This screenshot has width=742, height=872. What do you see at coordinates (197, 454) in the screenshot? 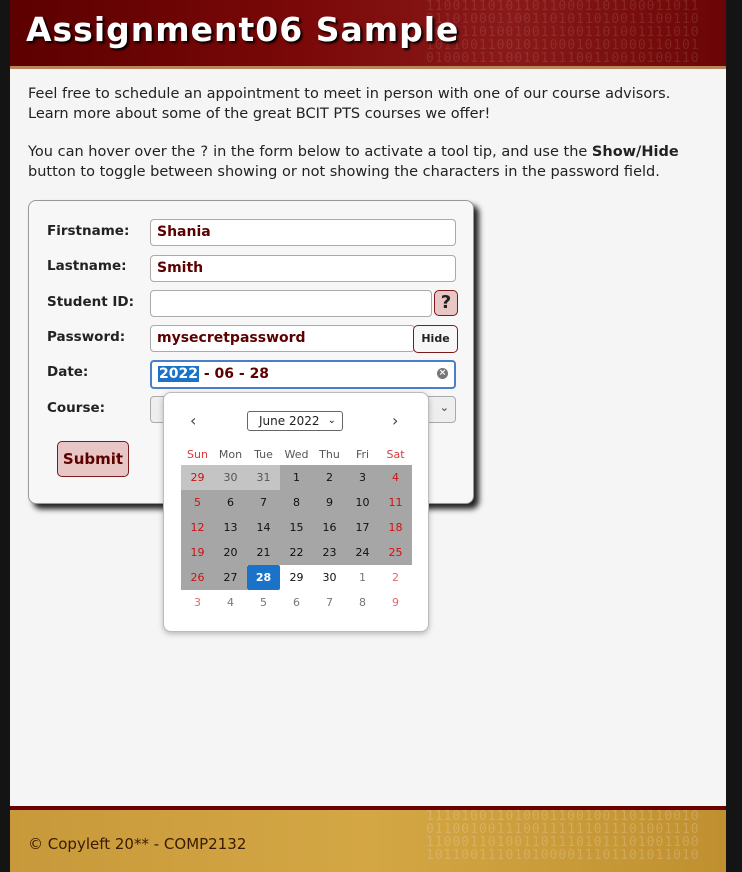
I see `weekday-sun: Sun` at bounding box center [197, 454].